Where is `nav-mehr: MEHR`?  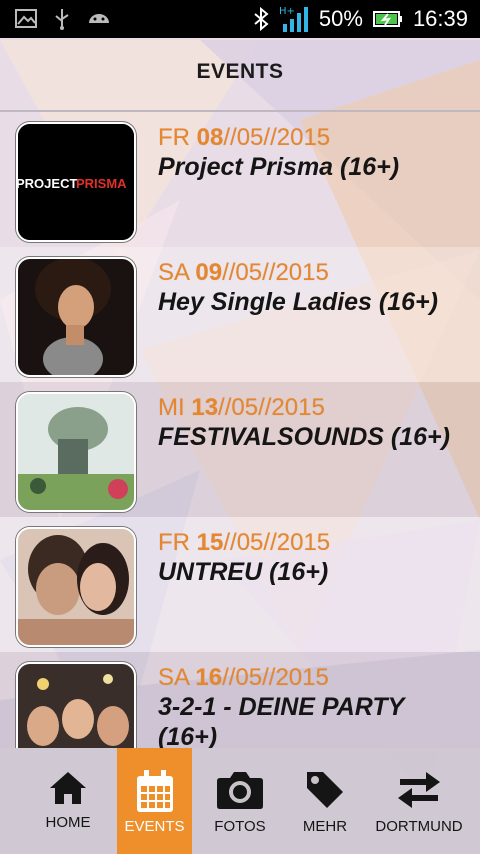
nav-mehr: MEHR is located at coordinates (325, 801).